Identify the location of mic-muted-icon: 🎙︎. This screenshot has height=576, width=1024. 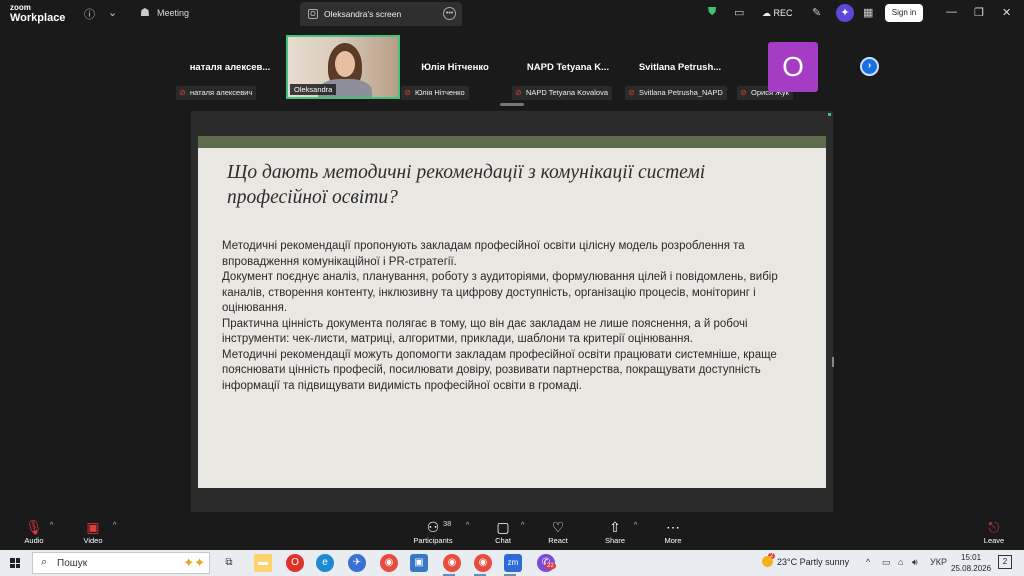
(34, 527).